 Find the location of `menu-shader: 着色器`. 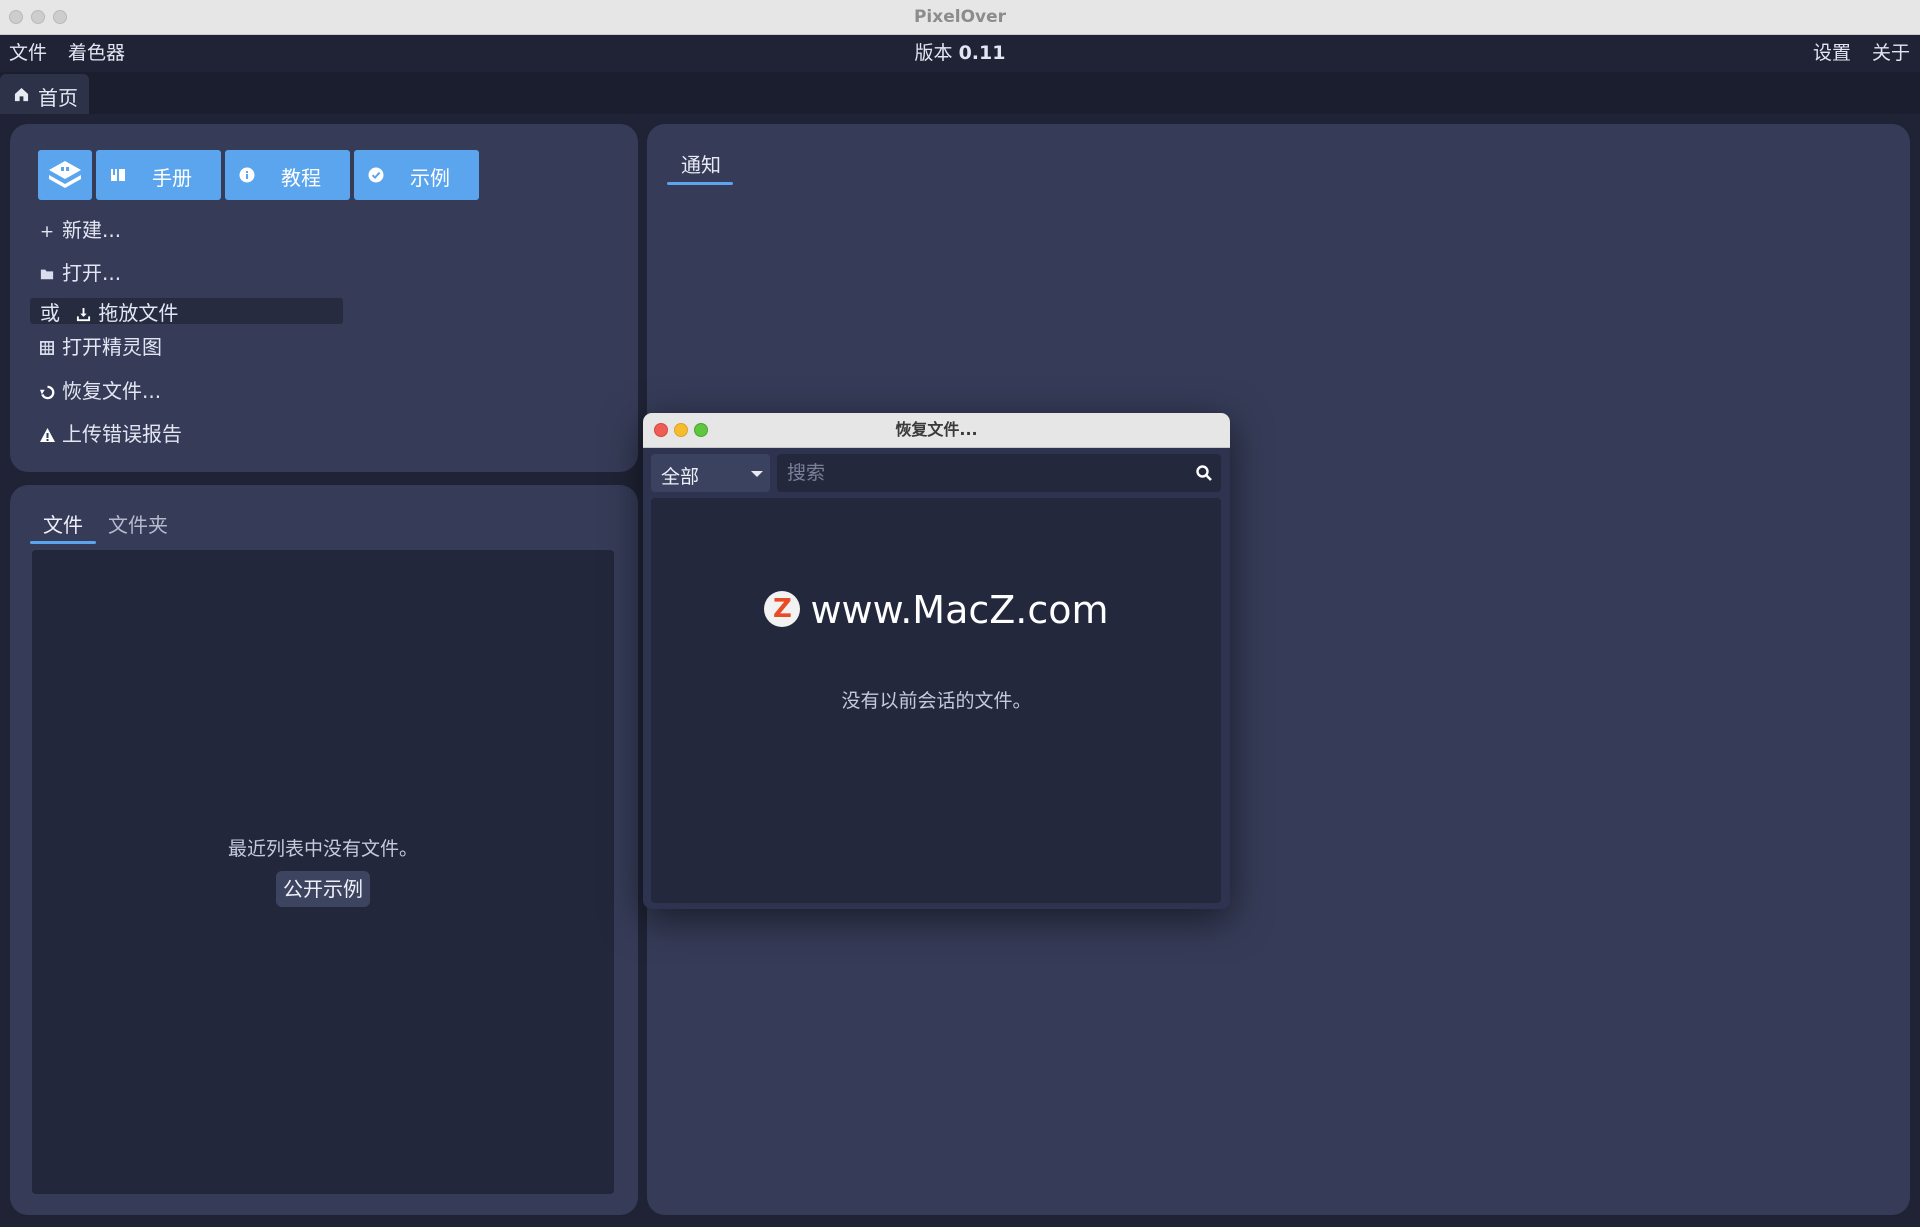

menu-shader: 着色器 is located at coordinates (96, 53).